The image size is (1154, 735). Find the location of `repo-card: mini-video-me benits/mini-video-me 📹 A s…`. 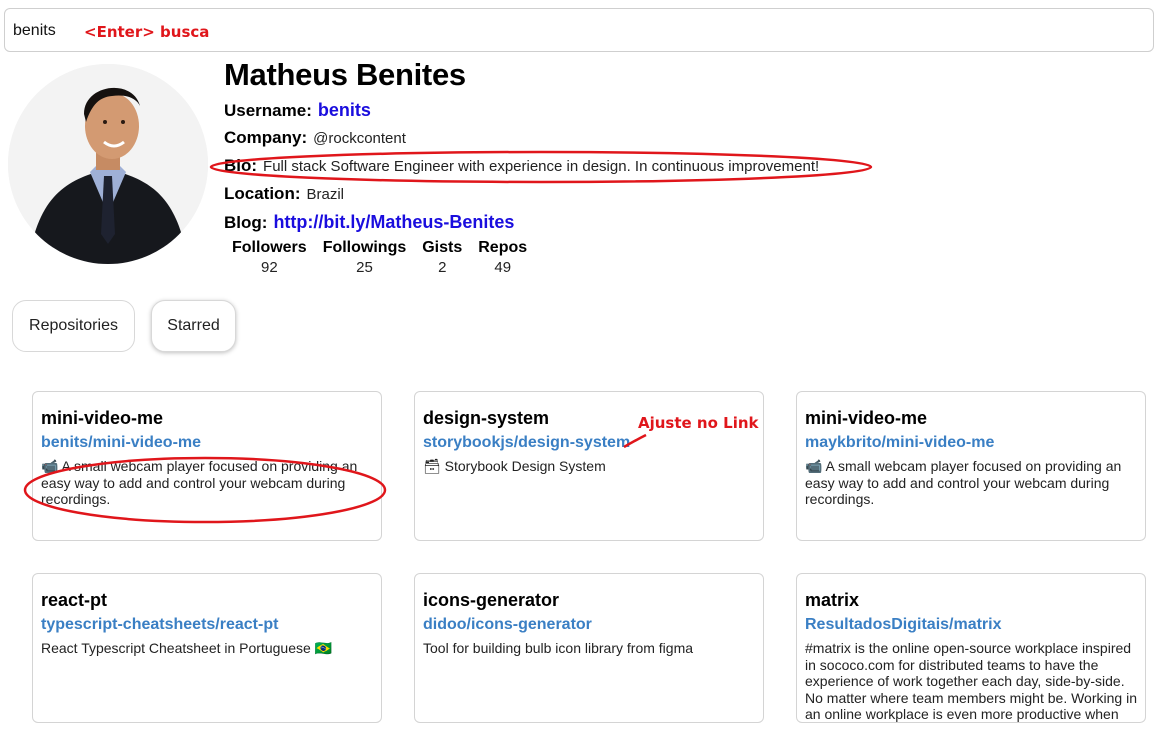

repo-card: mini-video-me benits/mini-video-me 📹 A s… is located at coordinates (207, 466).